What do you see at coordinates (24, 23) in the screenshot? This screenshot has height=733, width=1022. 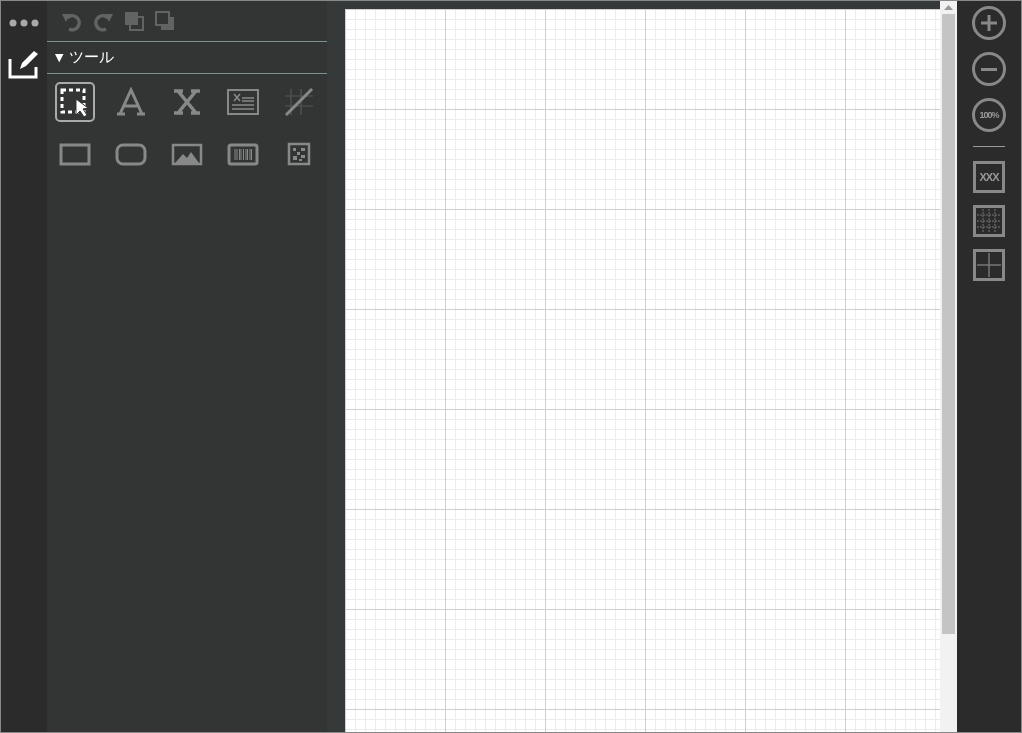 I see `more-icon` at bounding box center [24, 23].